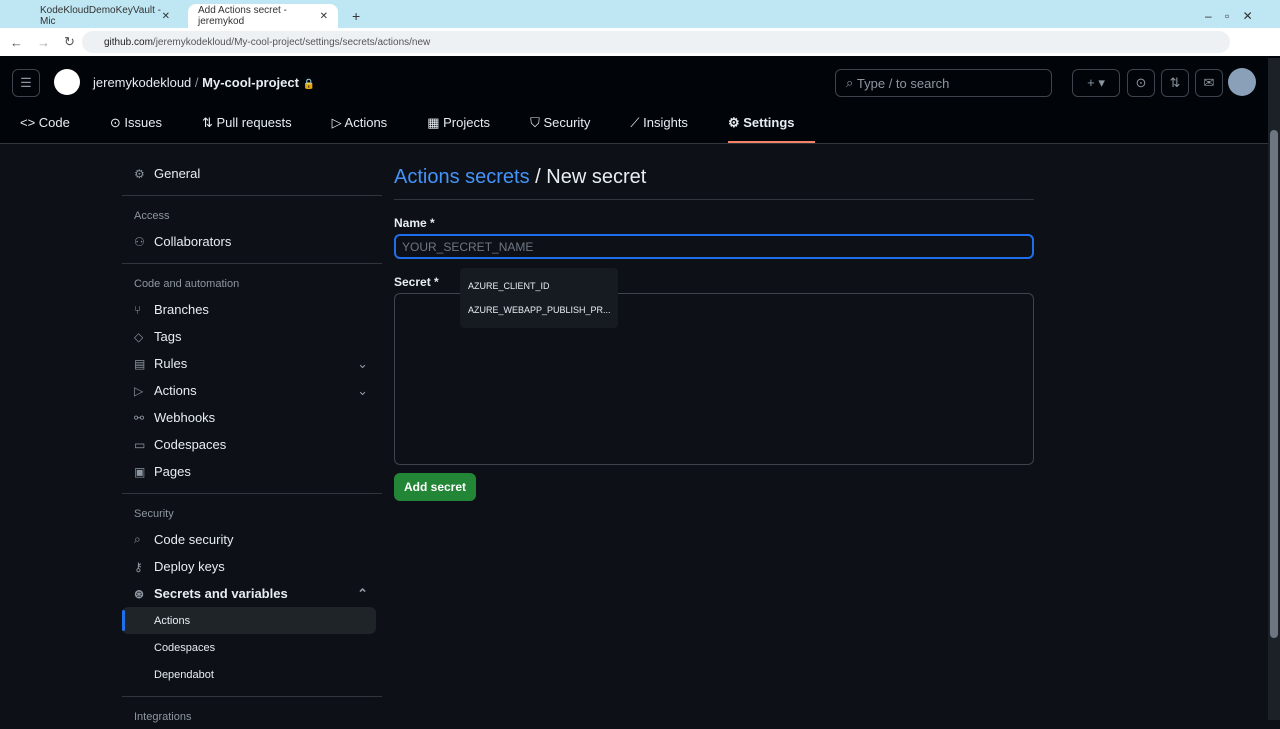  What do you see at coordinates (462, 177) in the screenshot?
I see `actions-secrets-link: Actions secrets` at bounding box center [462, 177].